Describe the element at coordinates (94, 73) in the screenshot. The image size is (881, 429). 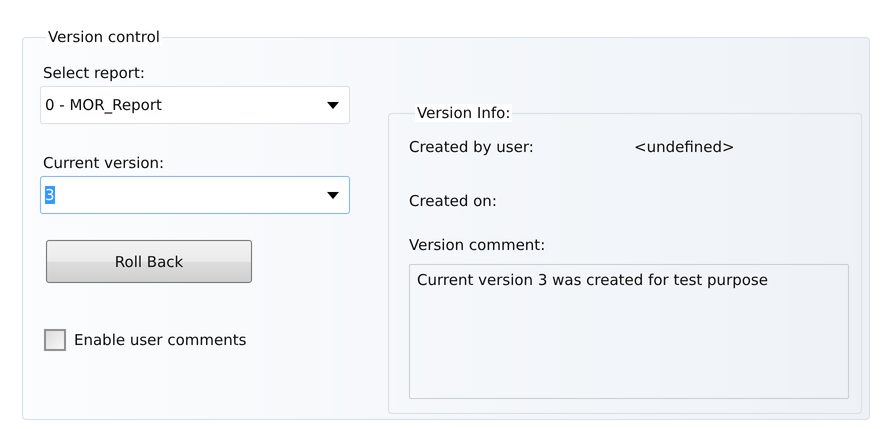
I see `field-label: Select report:` at that location.